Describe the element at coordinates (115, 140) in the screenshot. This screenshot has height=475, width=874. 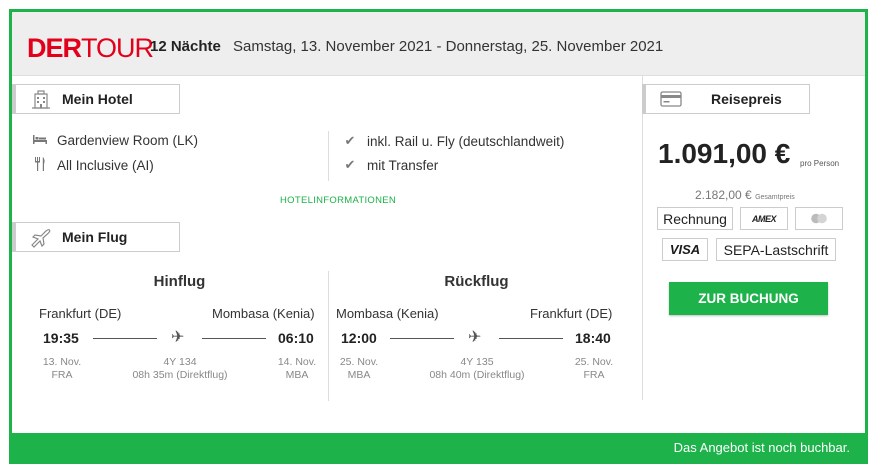
I see `room-type: Gardenview Room (LK)` at that location.